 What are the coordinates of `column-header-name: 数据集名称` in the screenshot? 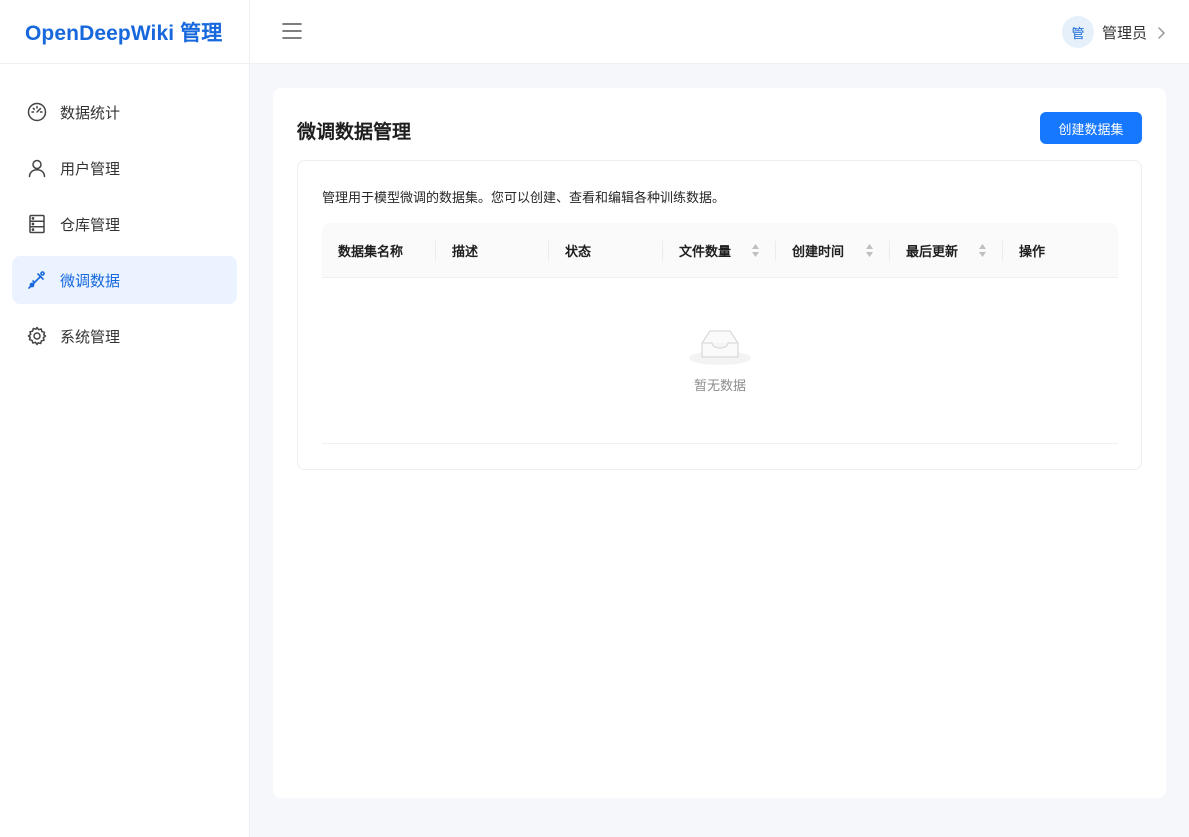 It's located at (379, 250).